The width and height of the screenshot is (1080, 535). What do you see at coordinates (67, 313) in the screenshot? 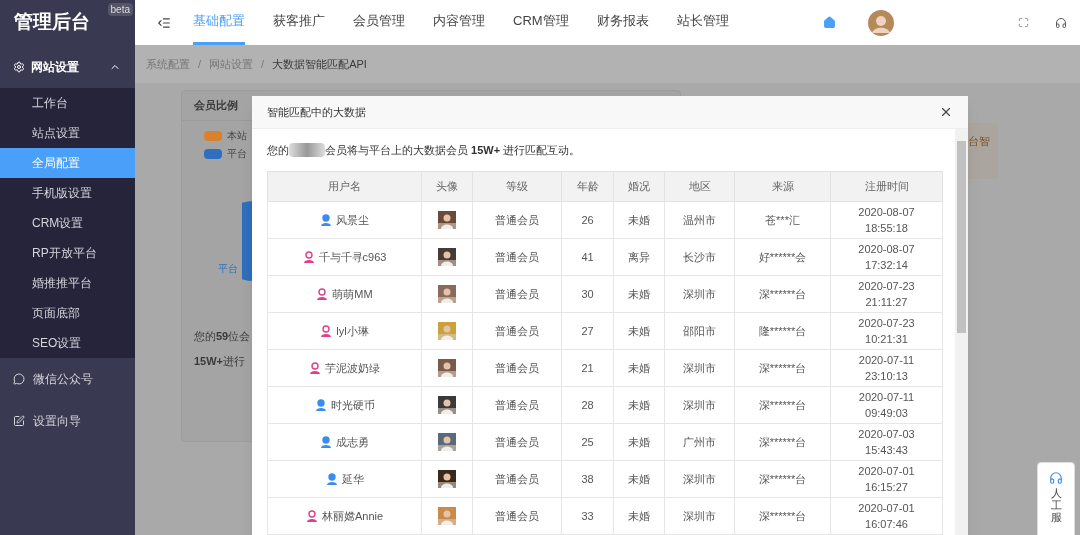
I see `sidebar-item: 页面底部` at bounding box center [67, 313].